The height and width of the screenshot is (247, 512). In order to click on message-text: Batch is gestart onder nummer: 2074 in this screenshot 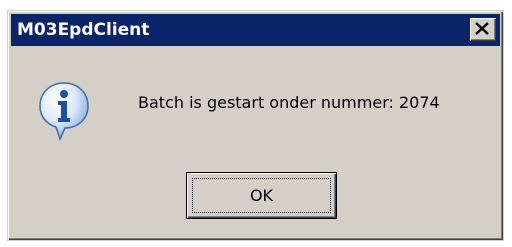, I will do `click(289, 102)`.